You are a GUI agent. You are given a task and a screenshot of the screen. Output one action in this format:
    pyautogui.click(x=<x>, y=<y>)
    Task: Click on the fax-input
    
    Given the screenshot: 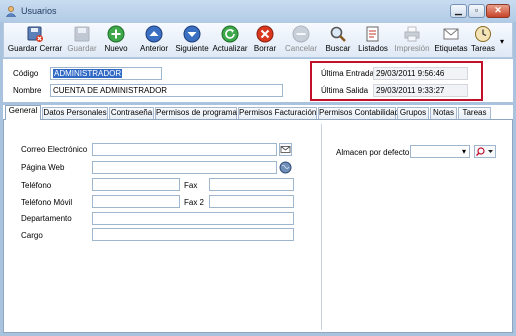 What is the action you would take?
    pyautogui.click(x=251, y=184)
    